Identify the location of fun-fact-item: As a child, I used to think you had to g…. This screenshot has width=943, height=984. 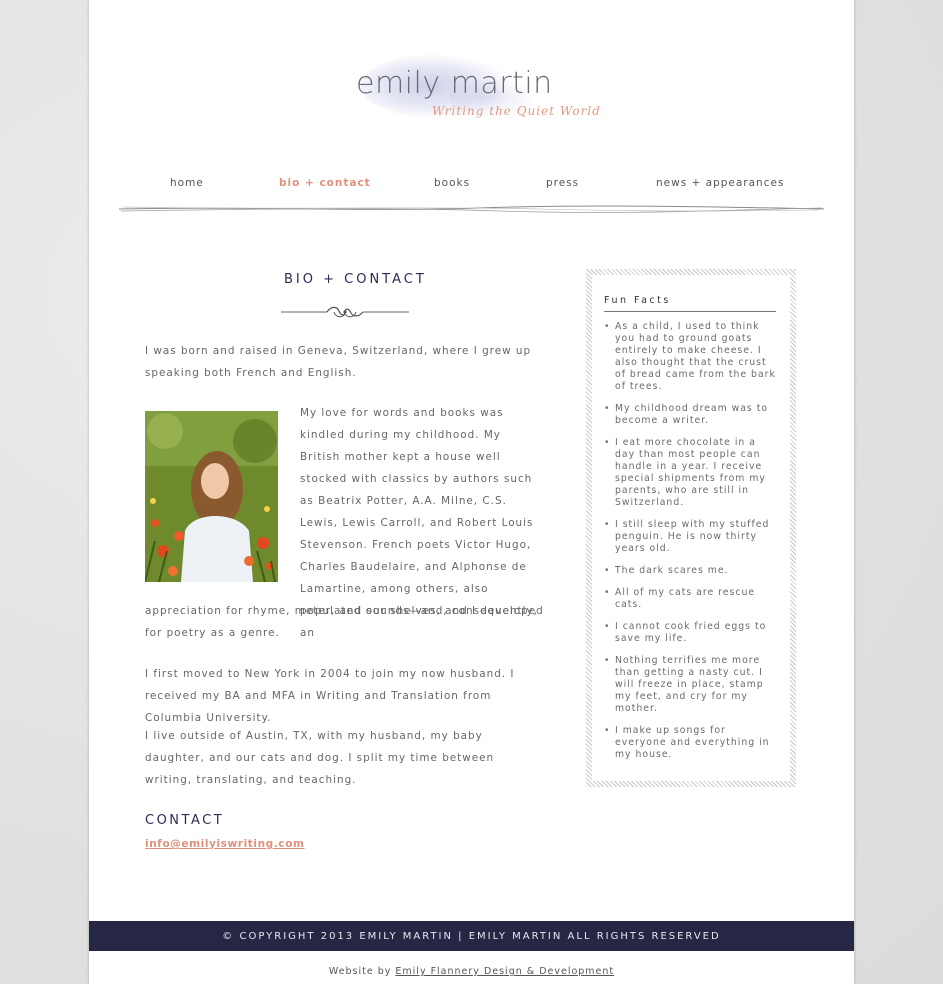
(691, 357).